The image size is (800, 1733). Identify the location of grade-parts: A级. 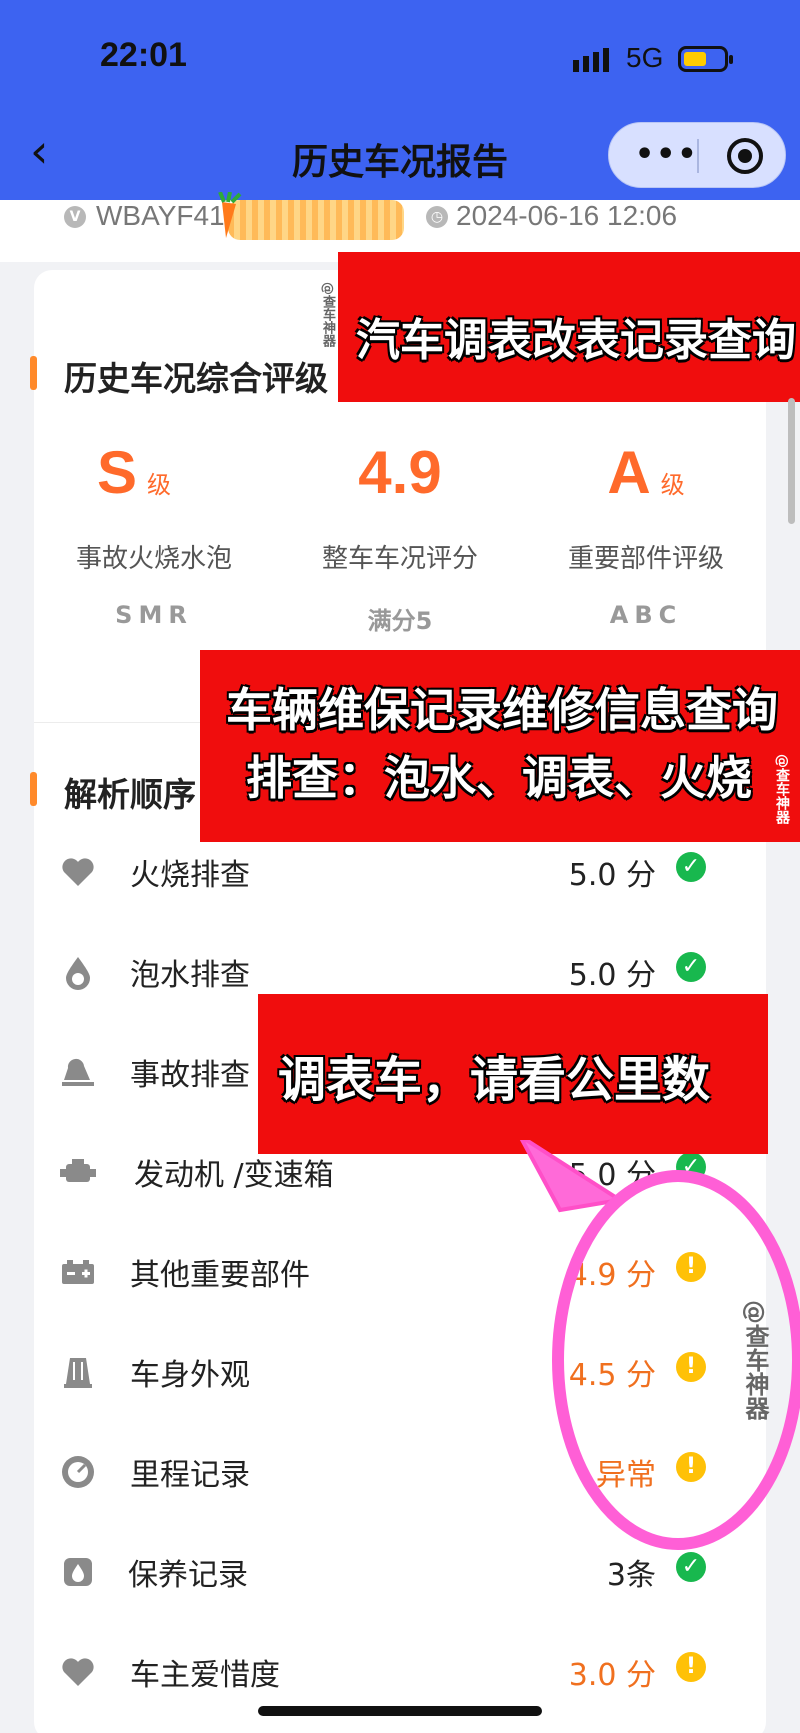
(646, 472).